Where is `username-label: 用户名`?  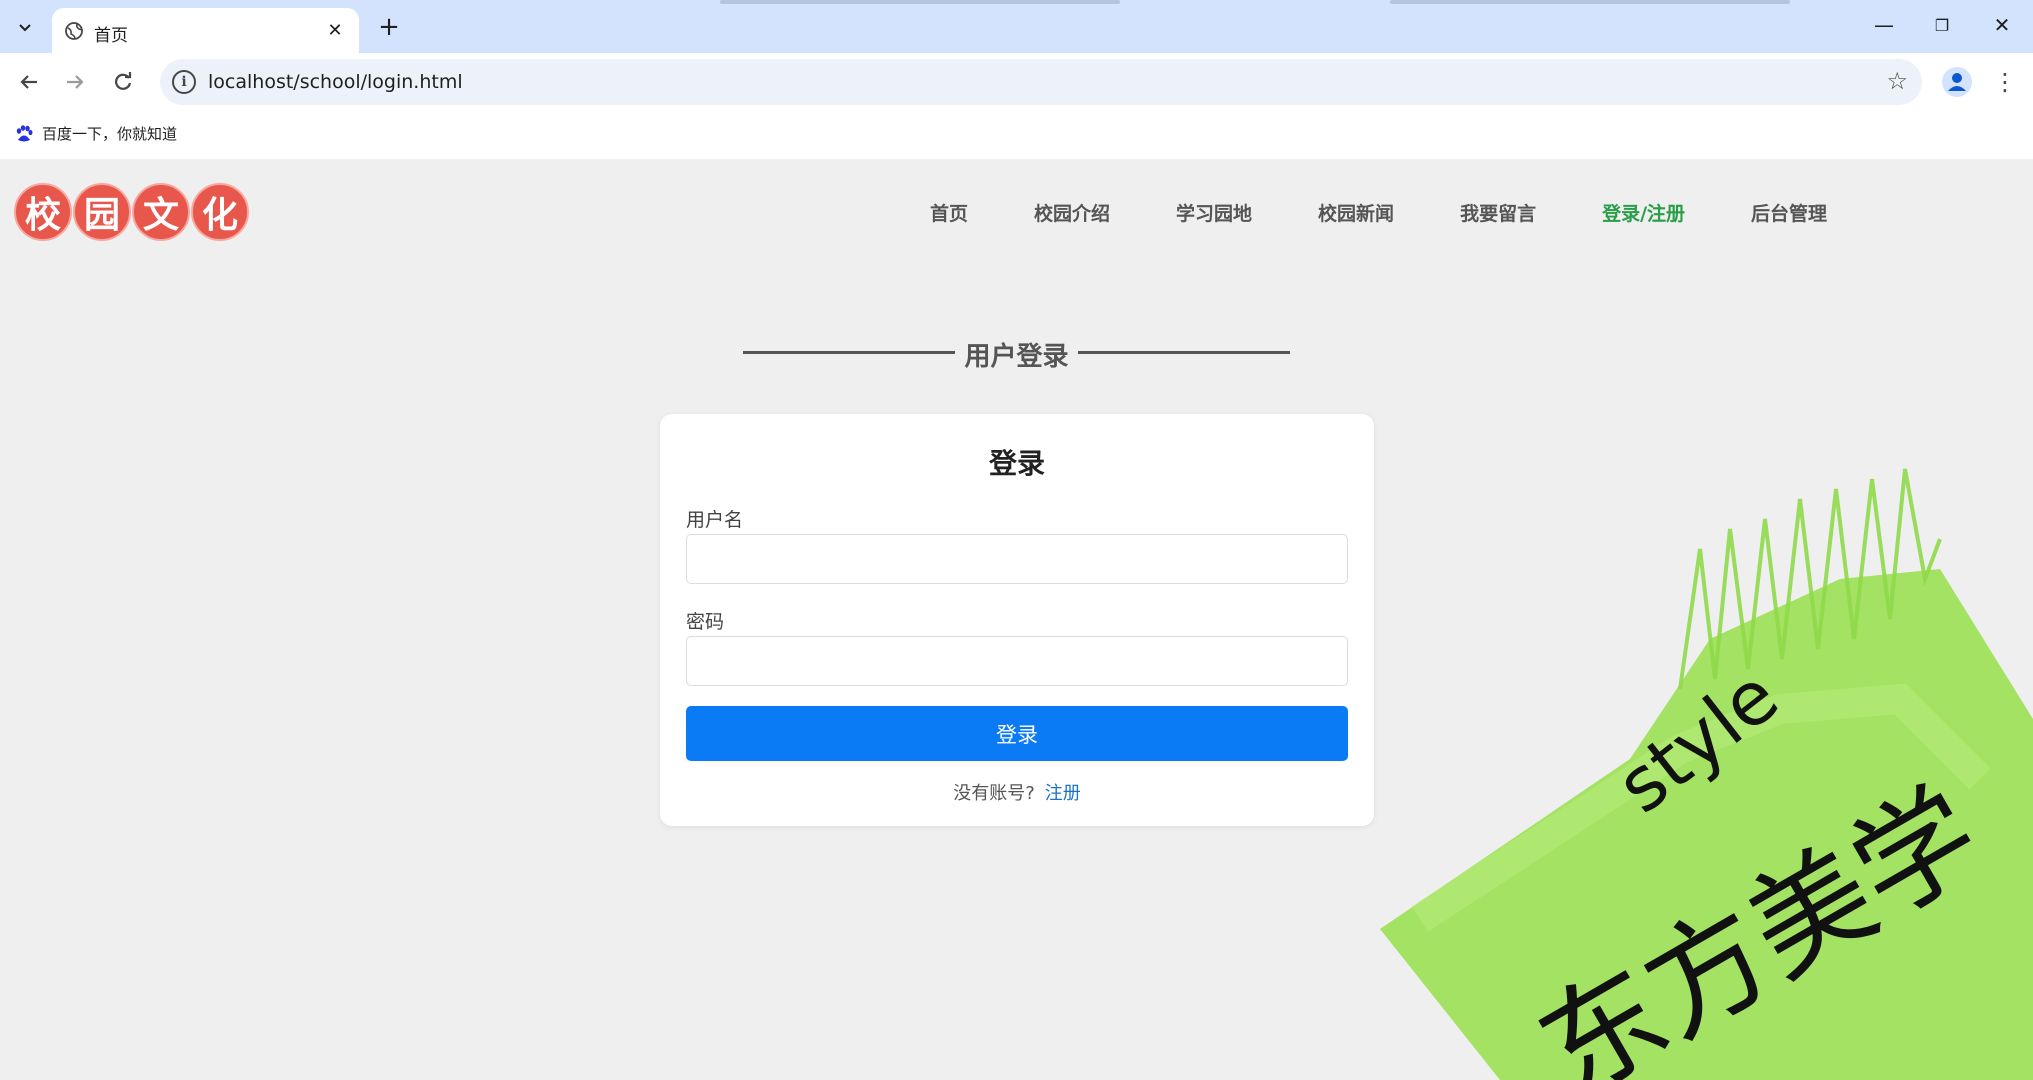 username-label: 用户名 is located at coordinates (715, 520).